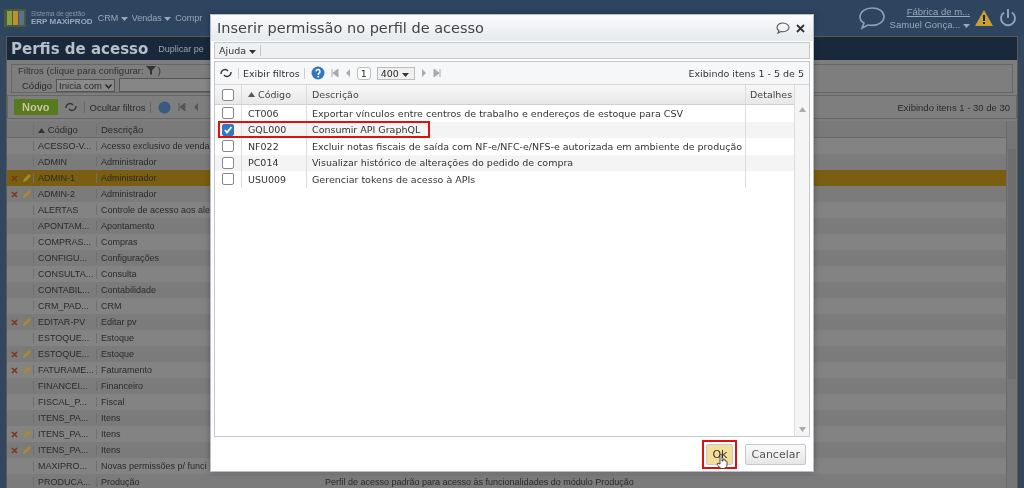  I want to click on hide-filters-button: Ocultar filtros, so click(117, 107).